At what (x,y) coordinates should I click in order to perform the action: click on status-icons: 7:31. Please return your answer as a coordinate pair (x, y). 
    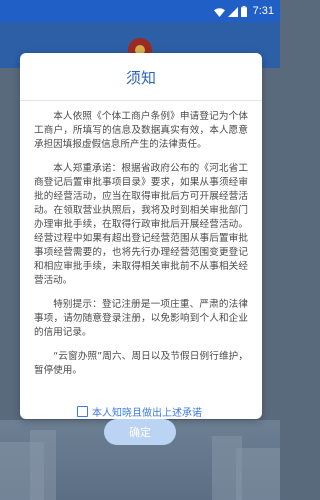
    Looking at the image, I should click on (243, 11).